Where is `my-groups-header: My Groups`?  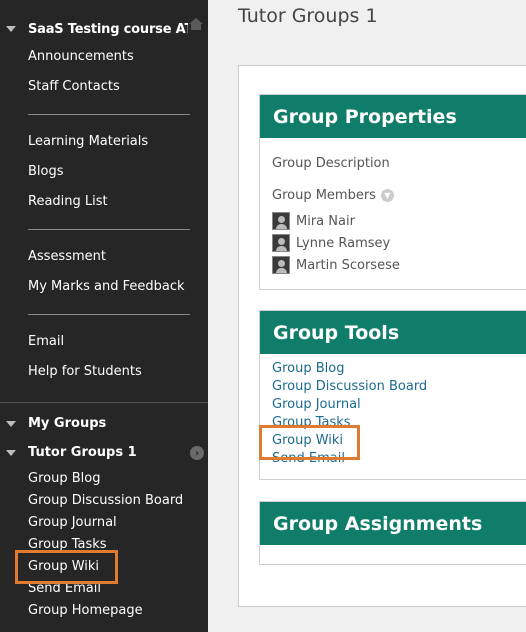
my-groups-header: My Groups is located at coordinates (56, 423).